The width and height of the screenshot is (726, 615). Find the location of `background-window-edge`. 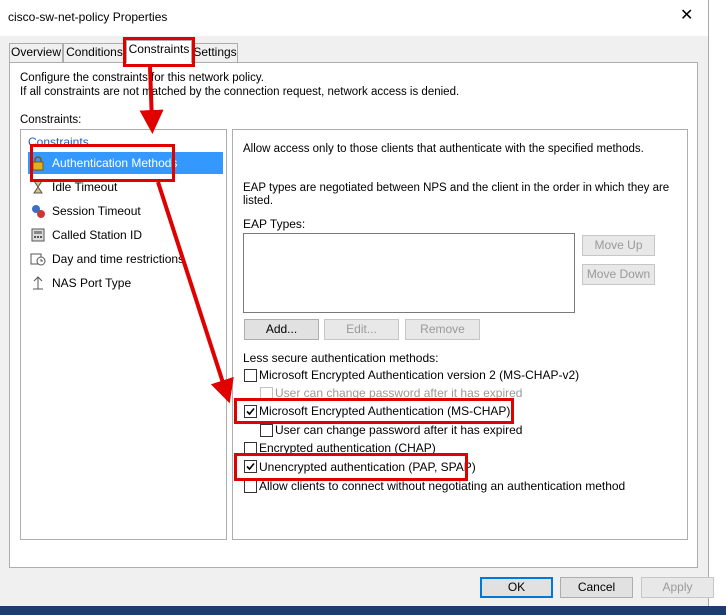

background-window-edge is located at coordinates (717, 307).